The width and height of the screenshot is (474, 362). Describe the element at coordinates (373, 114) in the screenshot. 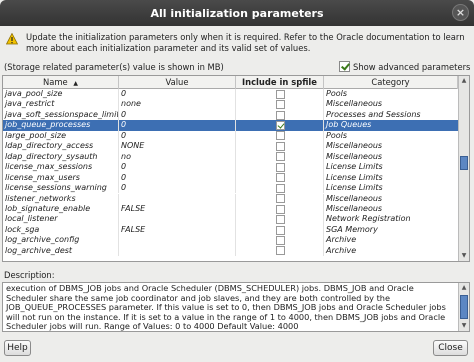

I see `param-category-cell: Processes and Sessions` at that location.